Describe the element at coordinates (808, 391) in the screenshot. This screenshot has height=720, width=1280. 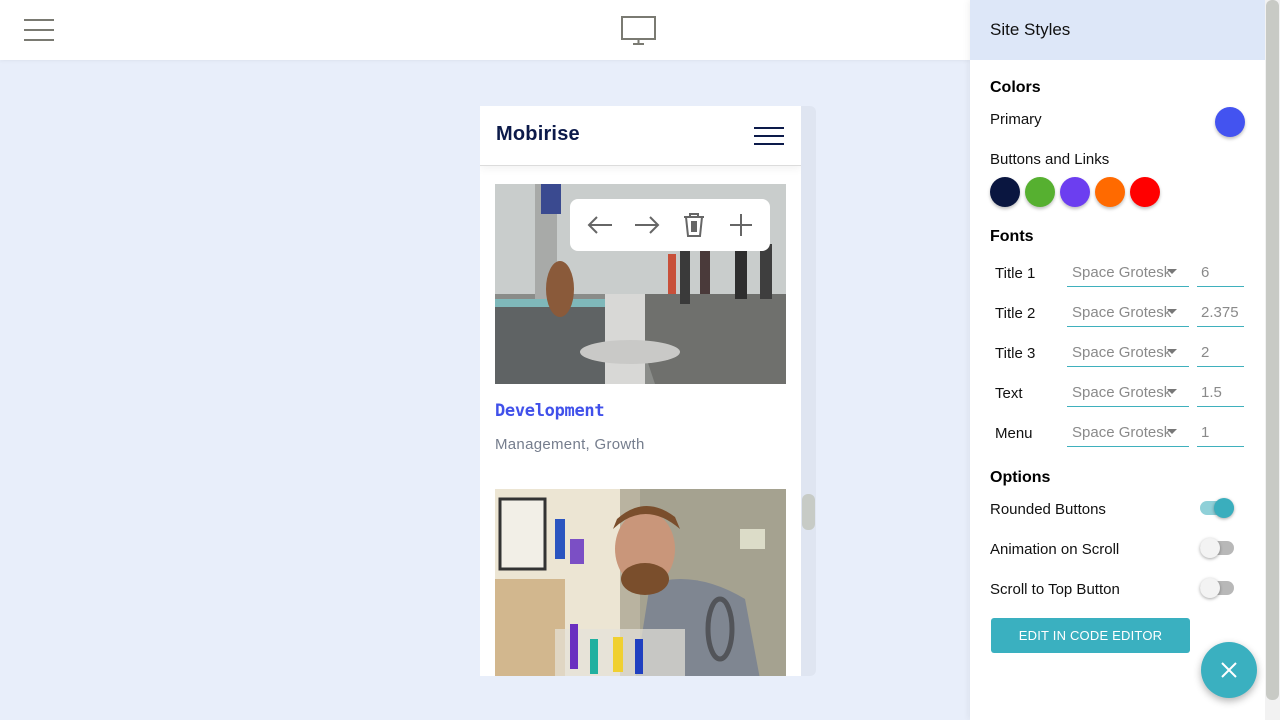
I see `preview-scrollbar` at that location.